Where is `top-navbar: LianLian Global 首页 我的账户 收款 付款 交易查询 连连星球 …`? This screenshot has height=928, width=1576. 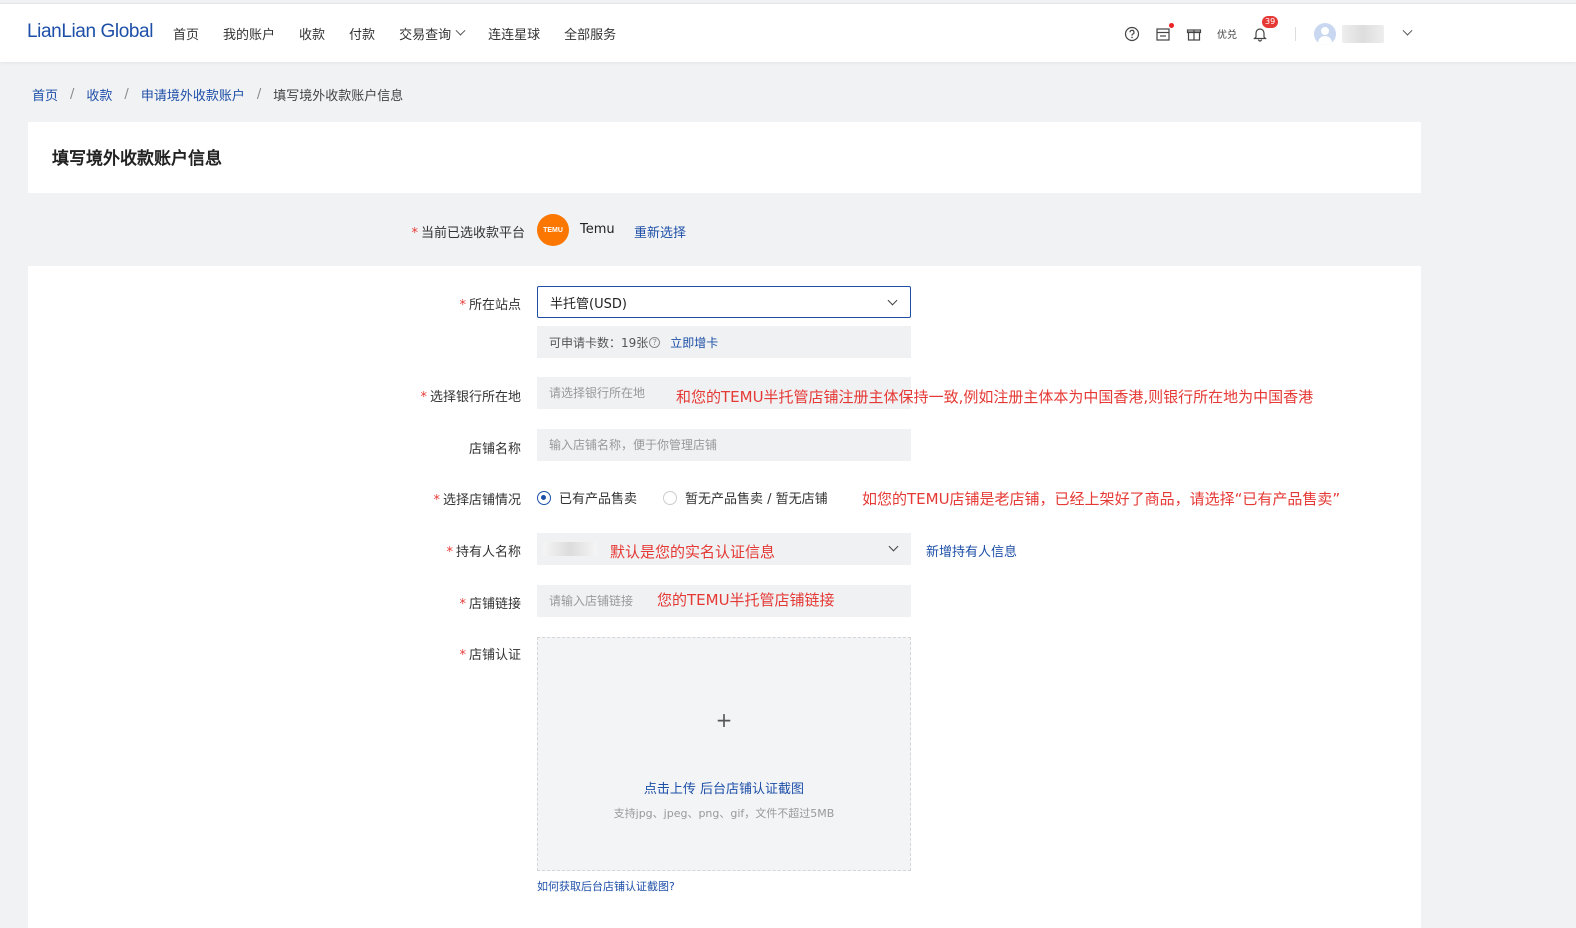
top-navbar: LianLian Global 首页 我的账户 收款 付款 交易查询 连连星球 … is located at coordinates (788, 32).